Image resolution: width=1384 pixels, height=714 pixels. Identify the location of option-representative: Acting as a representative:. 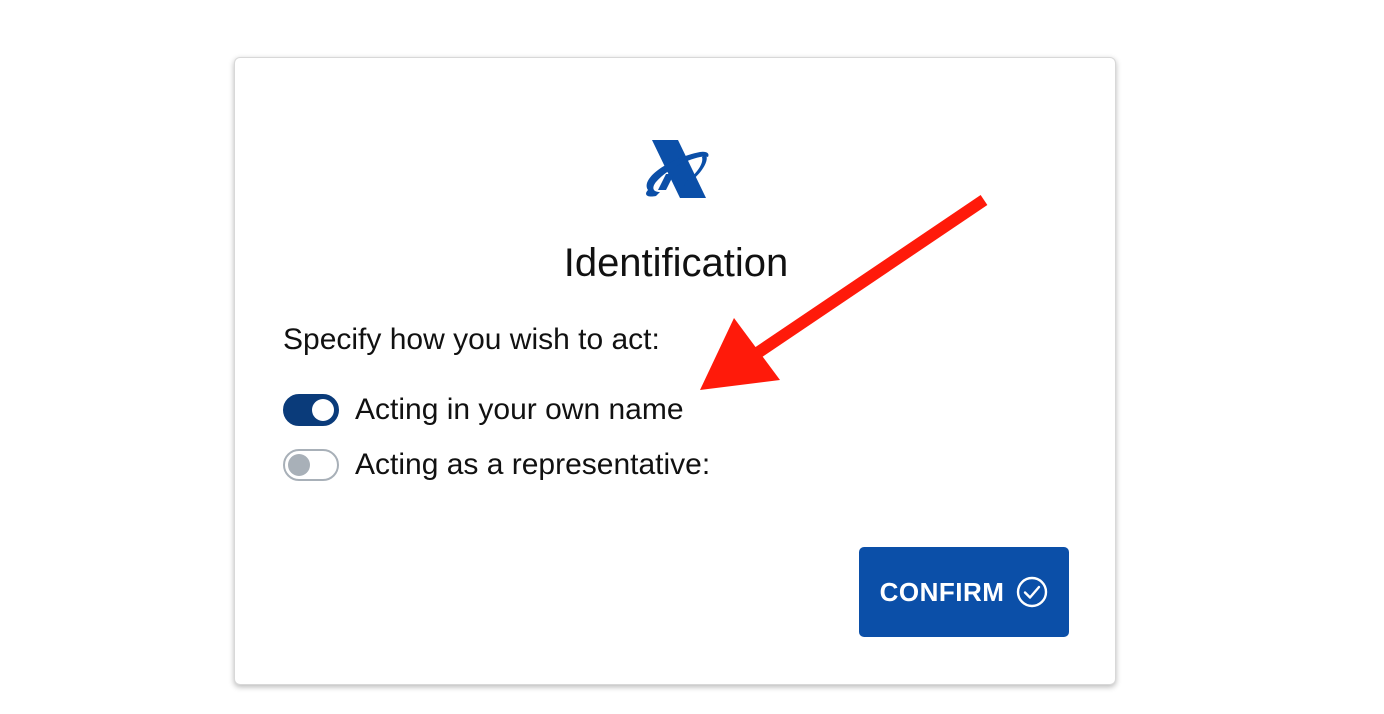
(496, 465).